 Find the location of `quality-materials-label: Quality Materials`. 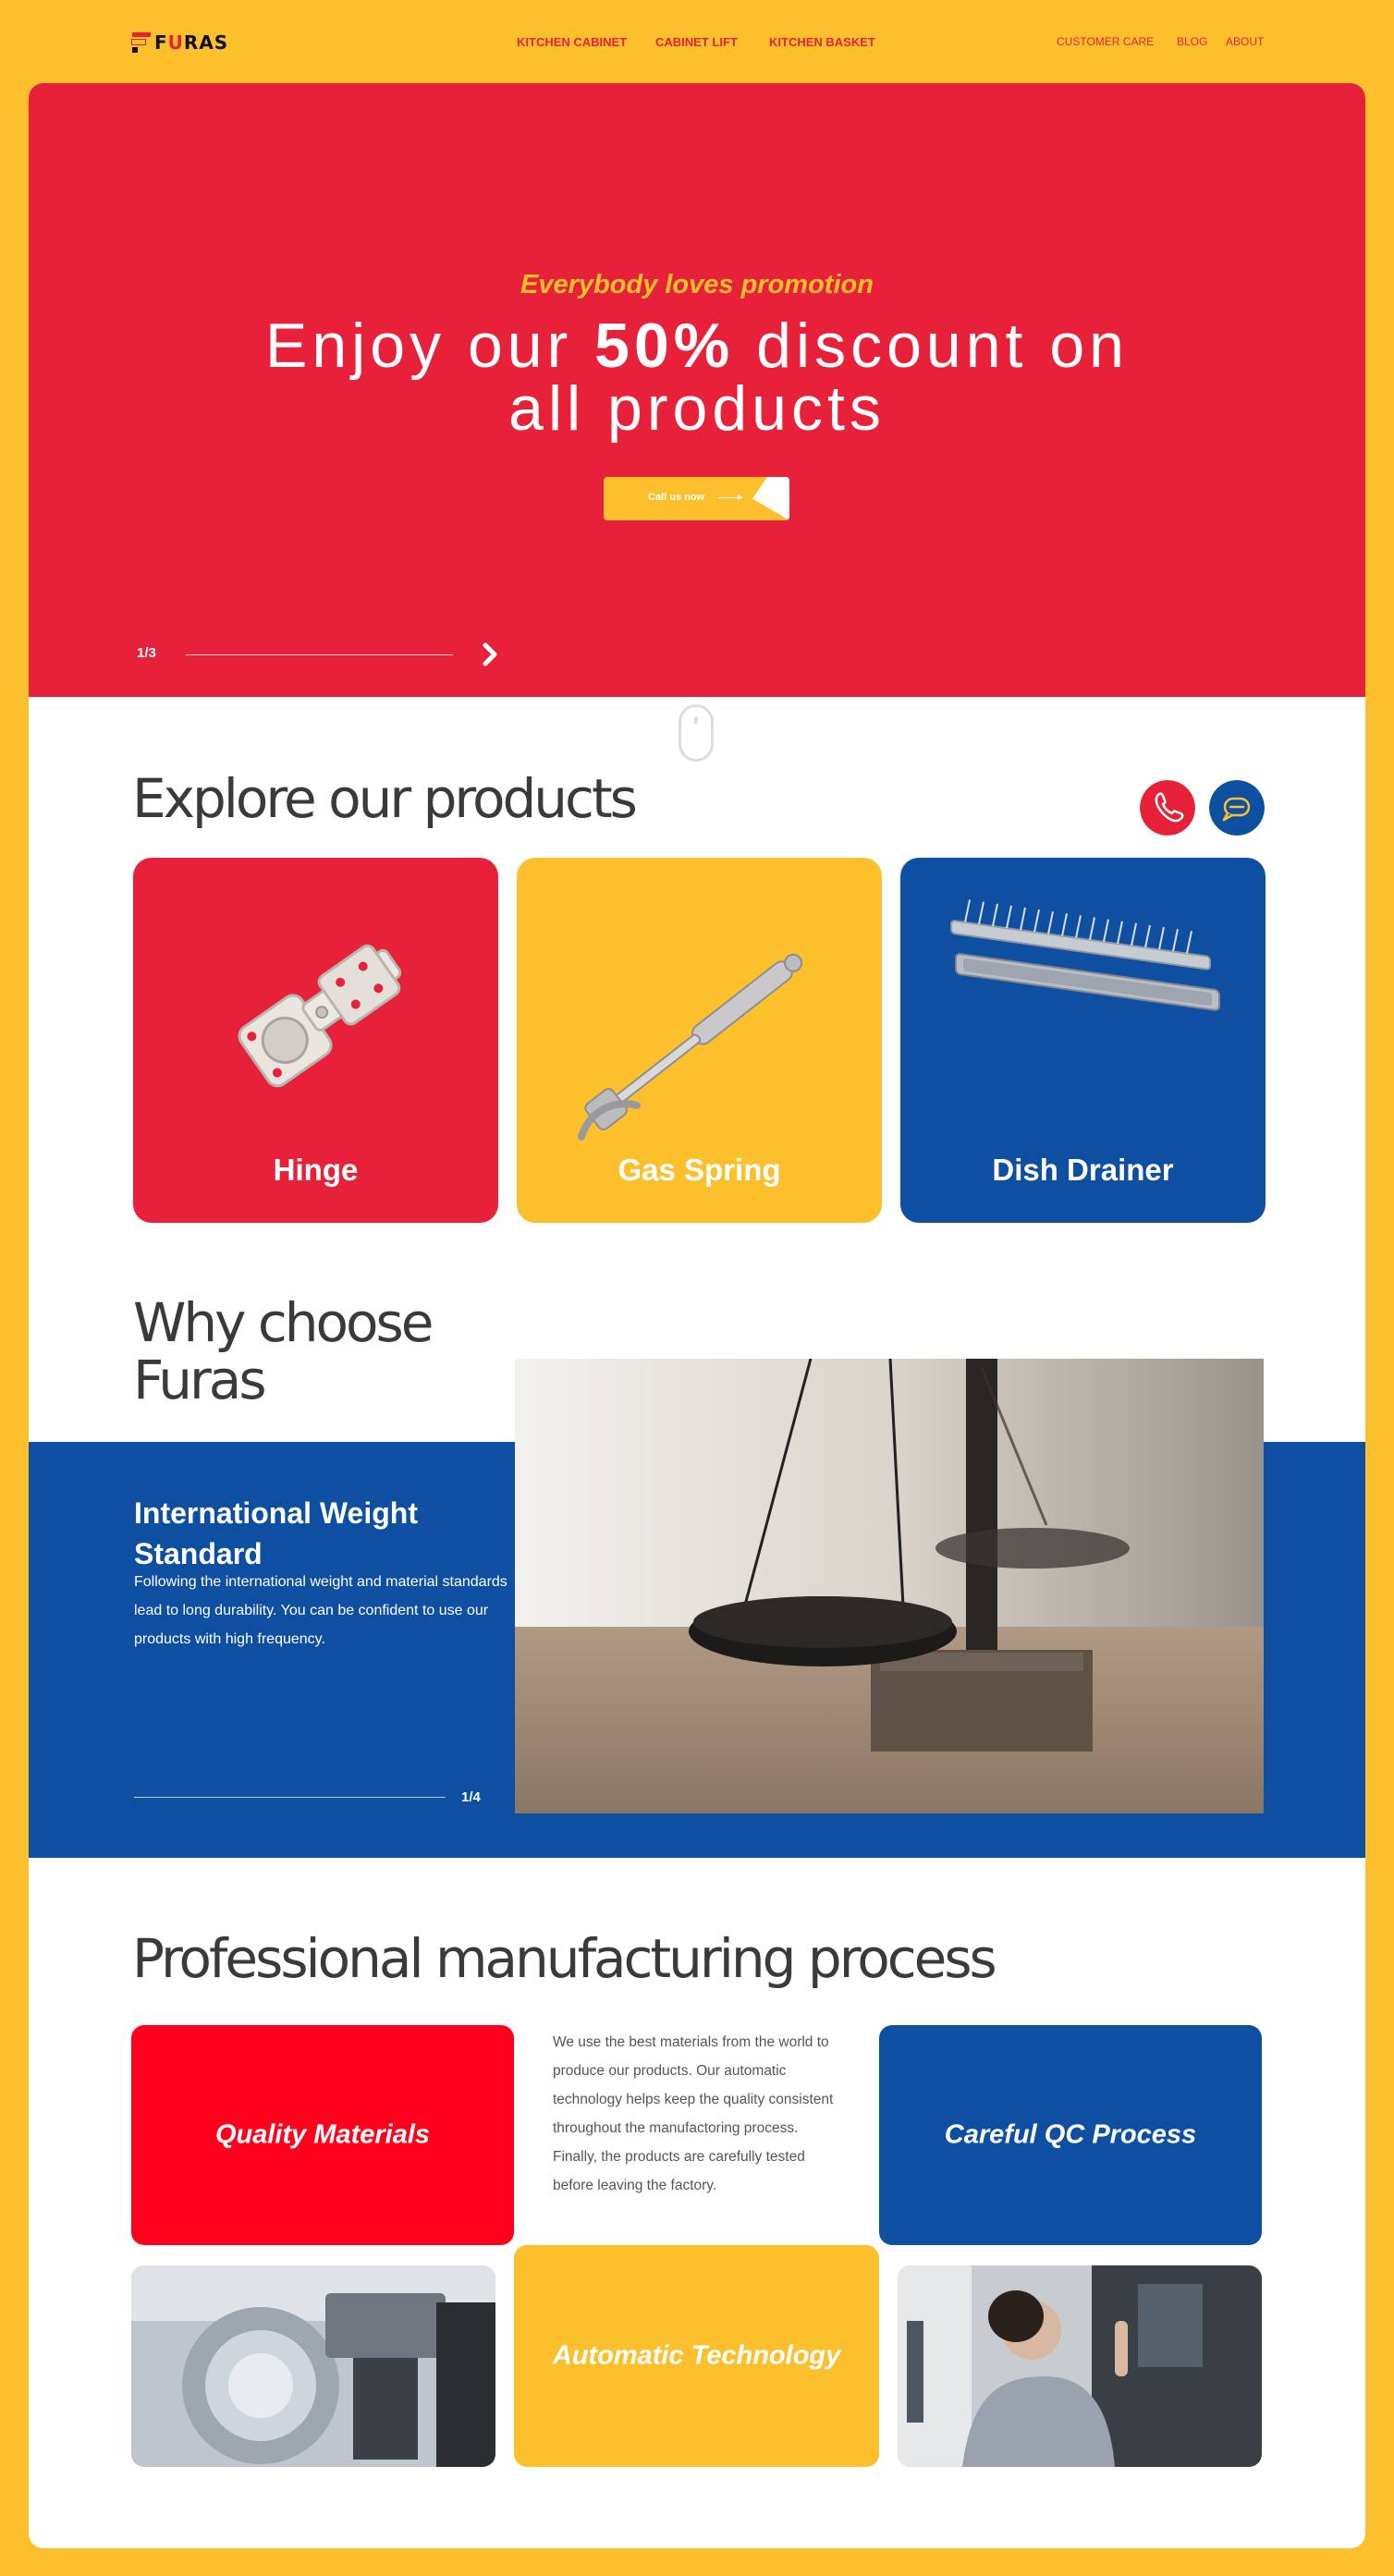

quality-materials-label: Quality Materials is located at coordinates (322, 2134).